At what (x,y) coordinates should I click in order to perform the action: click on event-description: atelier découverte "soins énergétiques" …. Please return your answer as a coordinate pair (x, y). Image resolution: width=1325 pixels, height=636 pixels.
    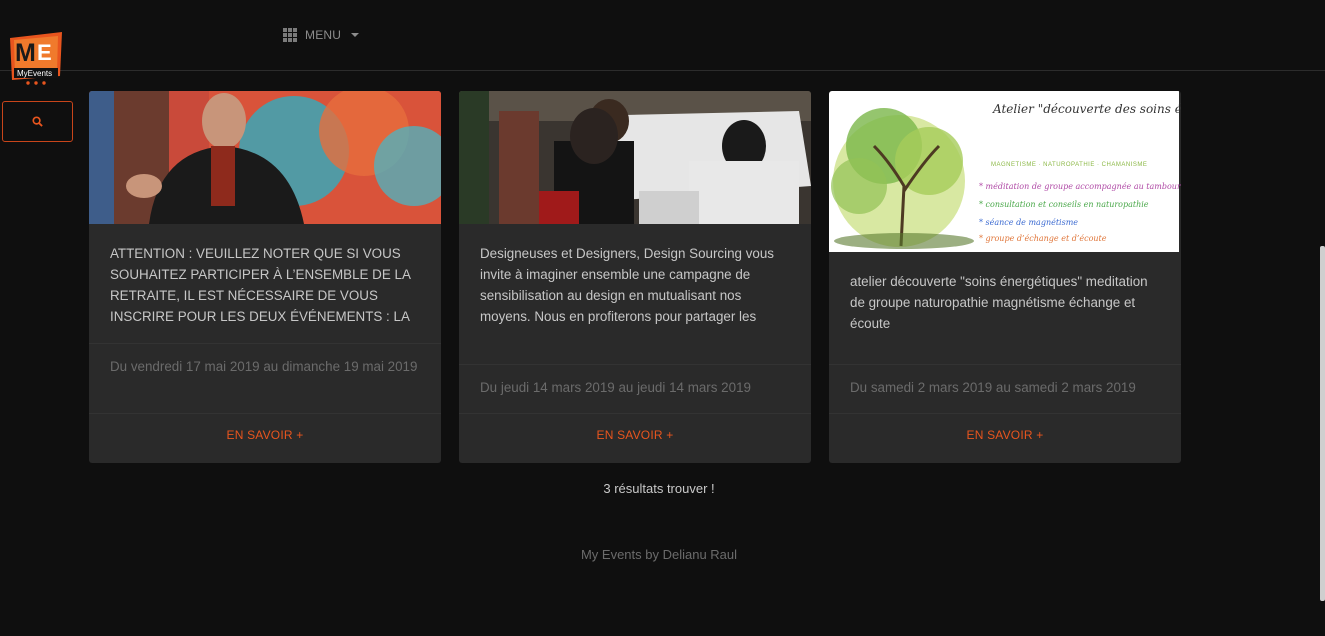
    Looking at the image, I should click on (999, 302).